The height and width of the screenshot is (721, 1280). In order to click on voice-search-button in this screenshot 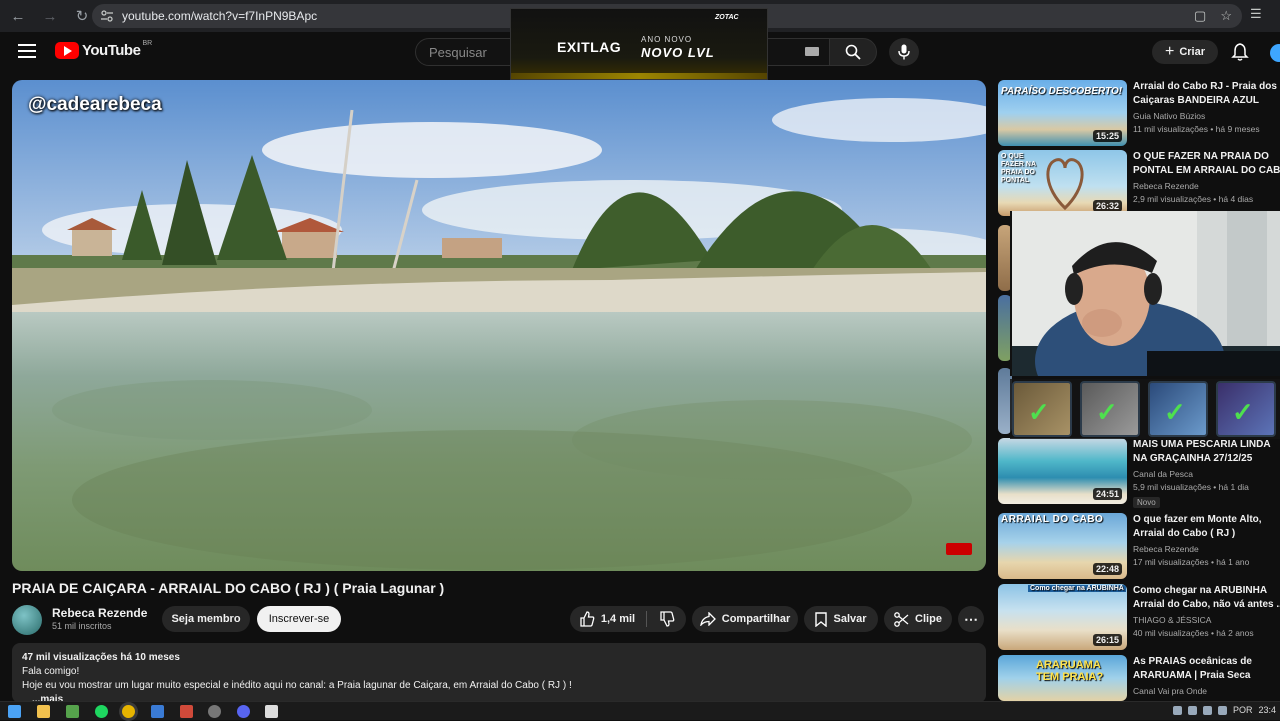, I will do `click(904, 52)`.